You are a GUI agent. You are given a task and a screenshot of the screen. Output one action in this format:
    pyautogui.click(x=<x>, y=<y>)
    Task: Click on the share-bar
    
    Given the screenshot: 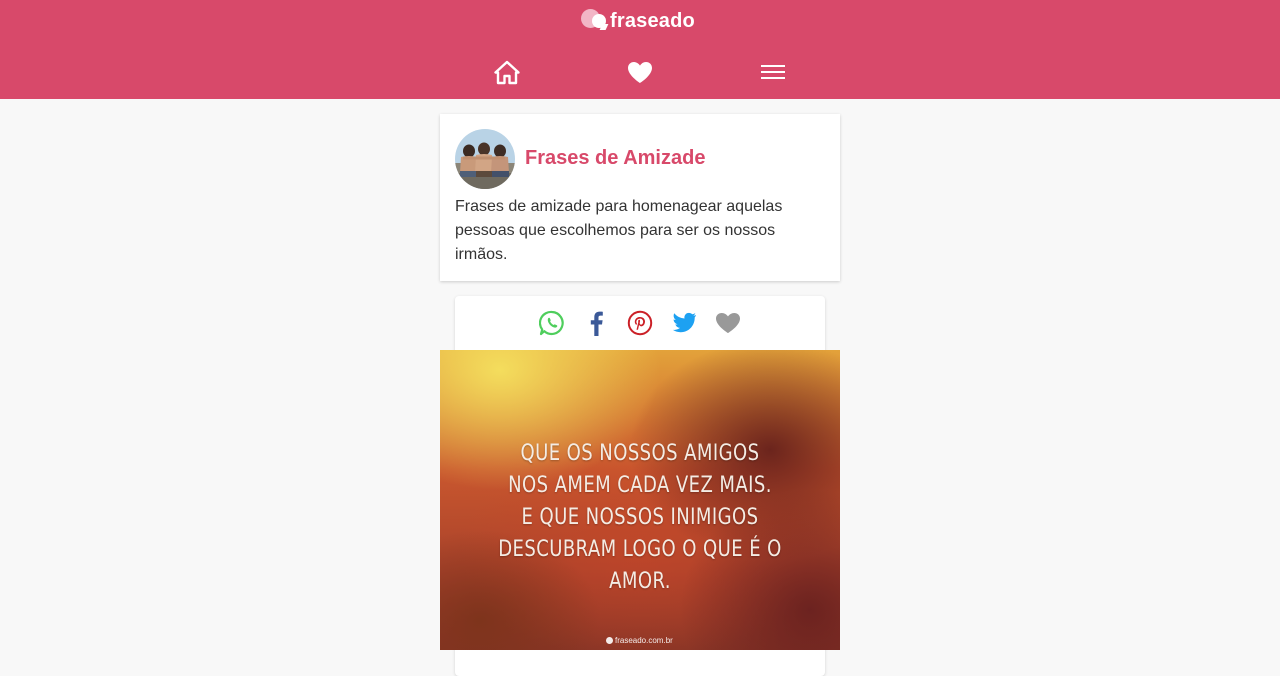 What is the action you would take?
    pyautogui.click(x=640, y=323)
    